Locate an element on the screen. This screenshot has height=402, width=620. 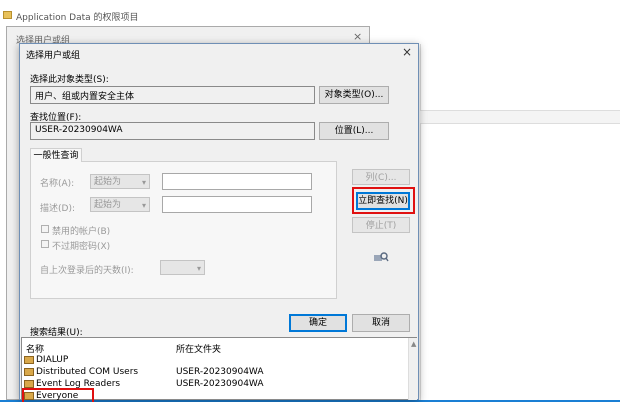
name-condition-dropdown: 起始为 ▾ is located at coordinates (120, 181).